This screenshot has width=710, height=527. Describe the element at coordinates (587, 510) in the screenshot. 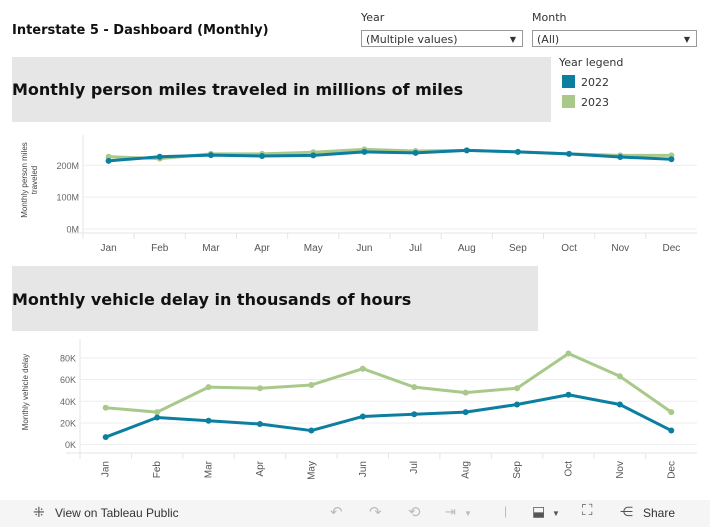

I see `fullscreen-icon: ⛶` at that location.